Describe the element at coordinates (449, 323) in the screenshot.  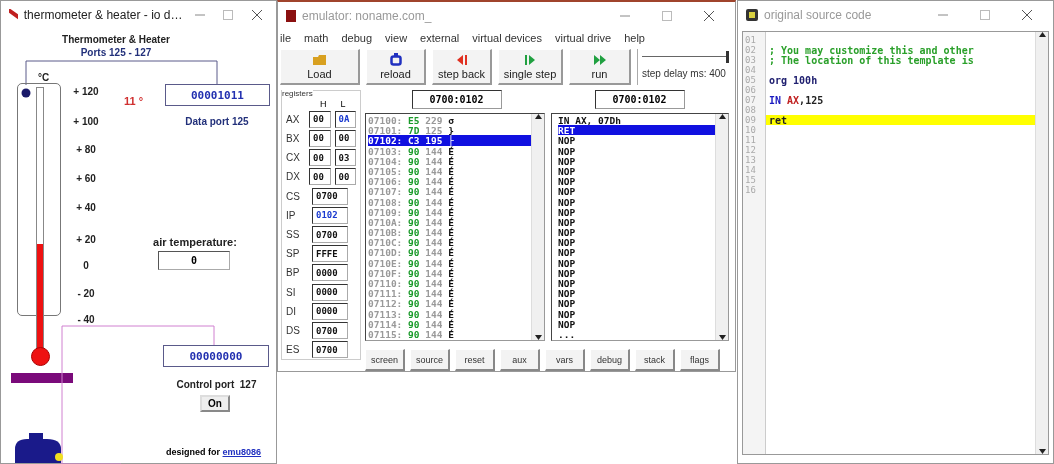
I see `memory-row: 07114: 90 144 É` at that location.